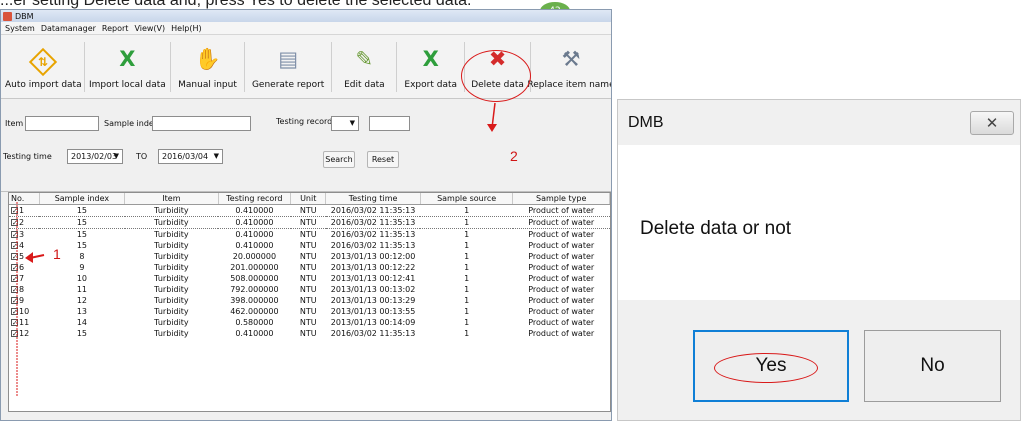 The height and width of the screenshot is (421, 1021). What do you see at coordinates (373, 199) in the screenshot?
I see `column-header: Testing time` at bounding box center [373, 199].